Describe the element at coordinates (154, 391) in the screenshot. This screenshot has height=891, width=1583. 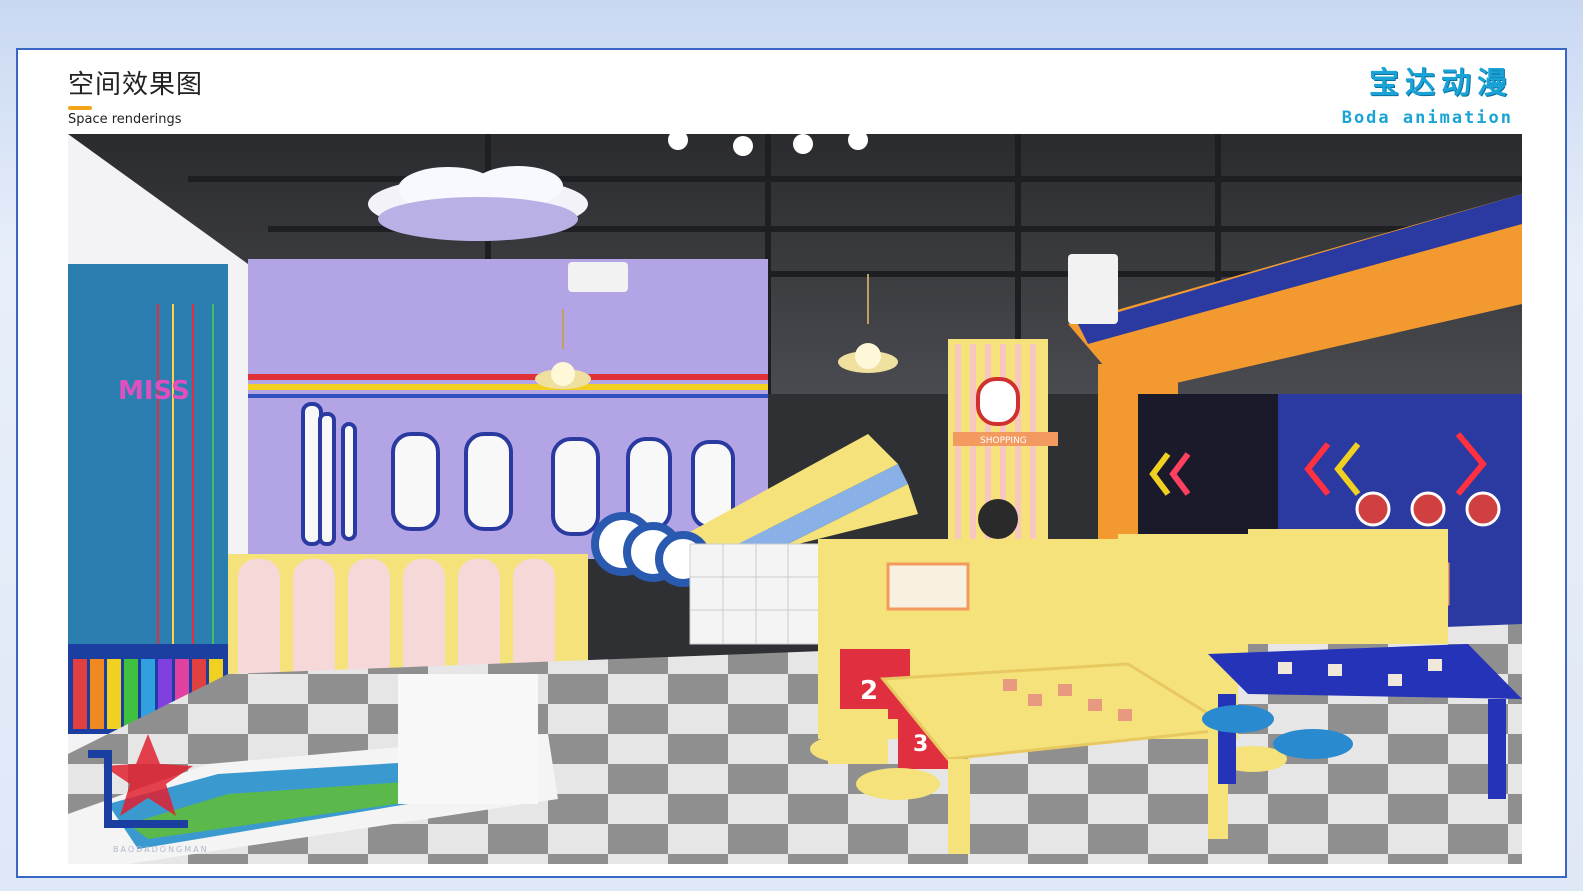
I see `wall-sign-text: MISS` at that location.